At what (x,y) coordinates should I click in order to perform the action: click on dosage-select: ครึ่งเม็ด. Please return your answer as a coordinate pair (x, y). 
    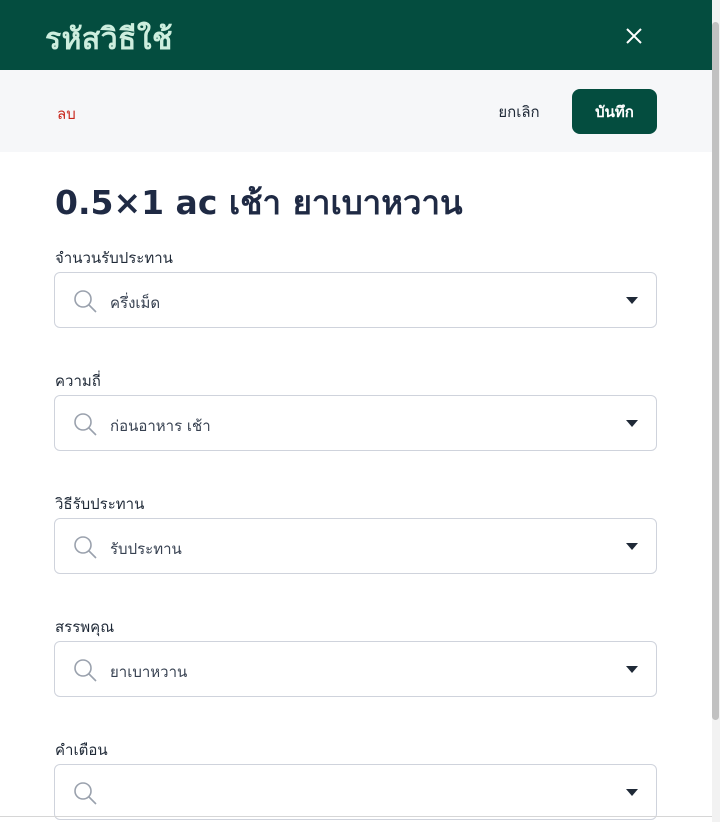
    Looking at the image, I should click on (355, 300).